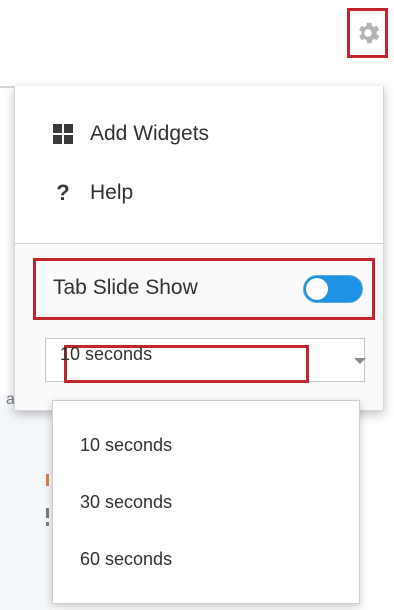 The width and height of the screenshot is (394, 610). Describe the element at coordinates (333, 289) in the screenshot. I see `tab-slide-show-toggle` at that location.